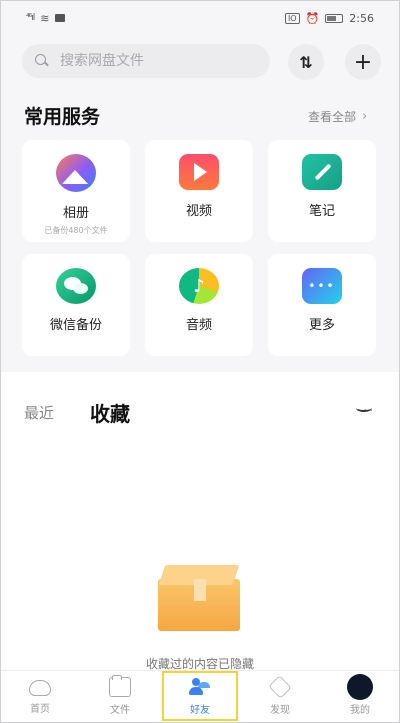 The width and height of the screenshot is (400, 723). Describe the element at coordinates (155, 61) in the screenshot. I see `search-input` at that location.